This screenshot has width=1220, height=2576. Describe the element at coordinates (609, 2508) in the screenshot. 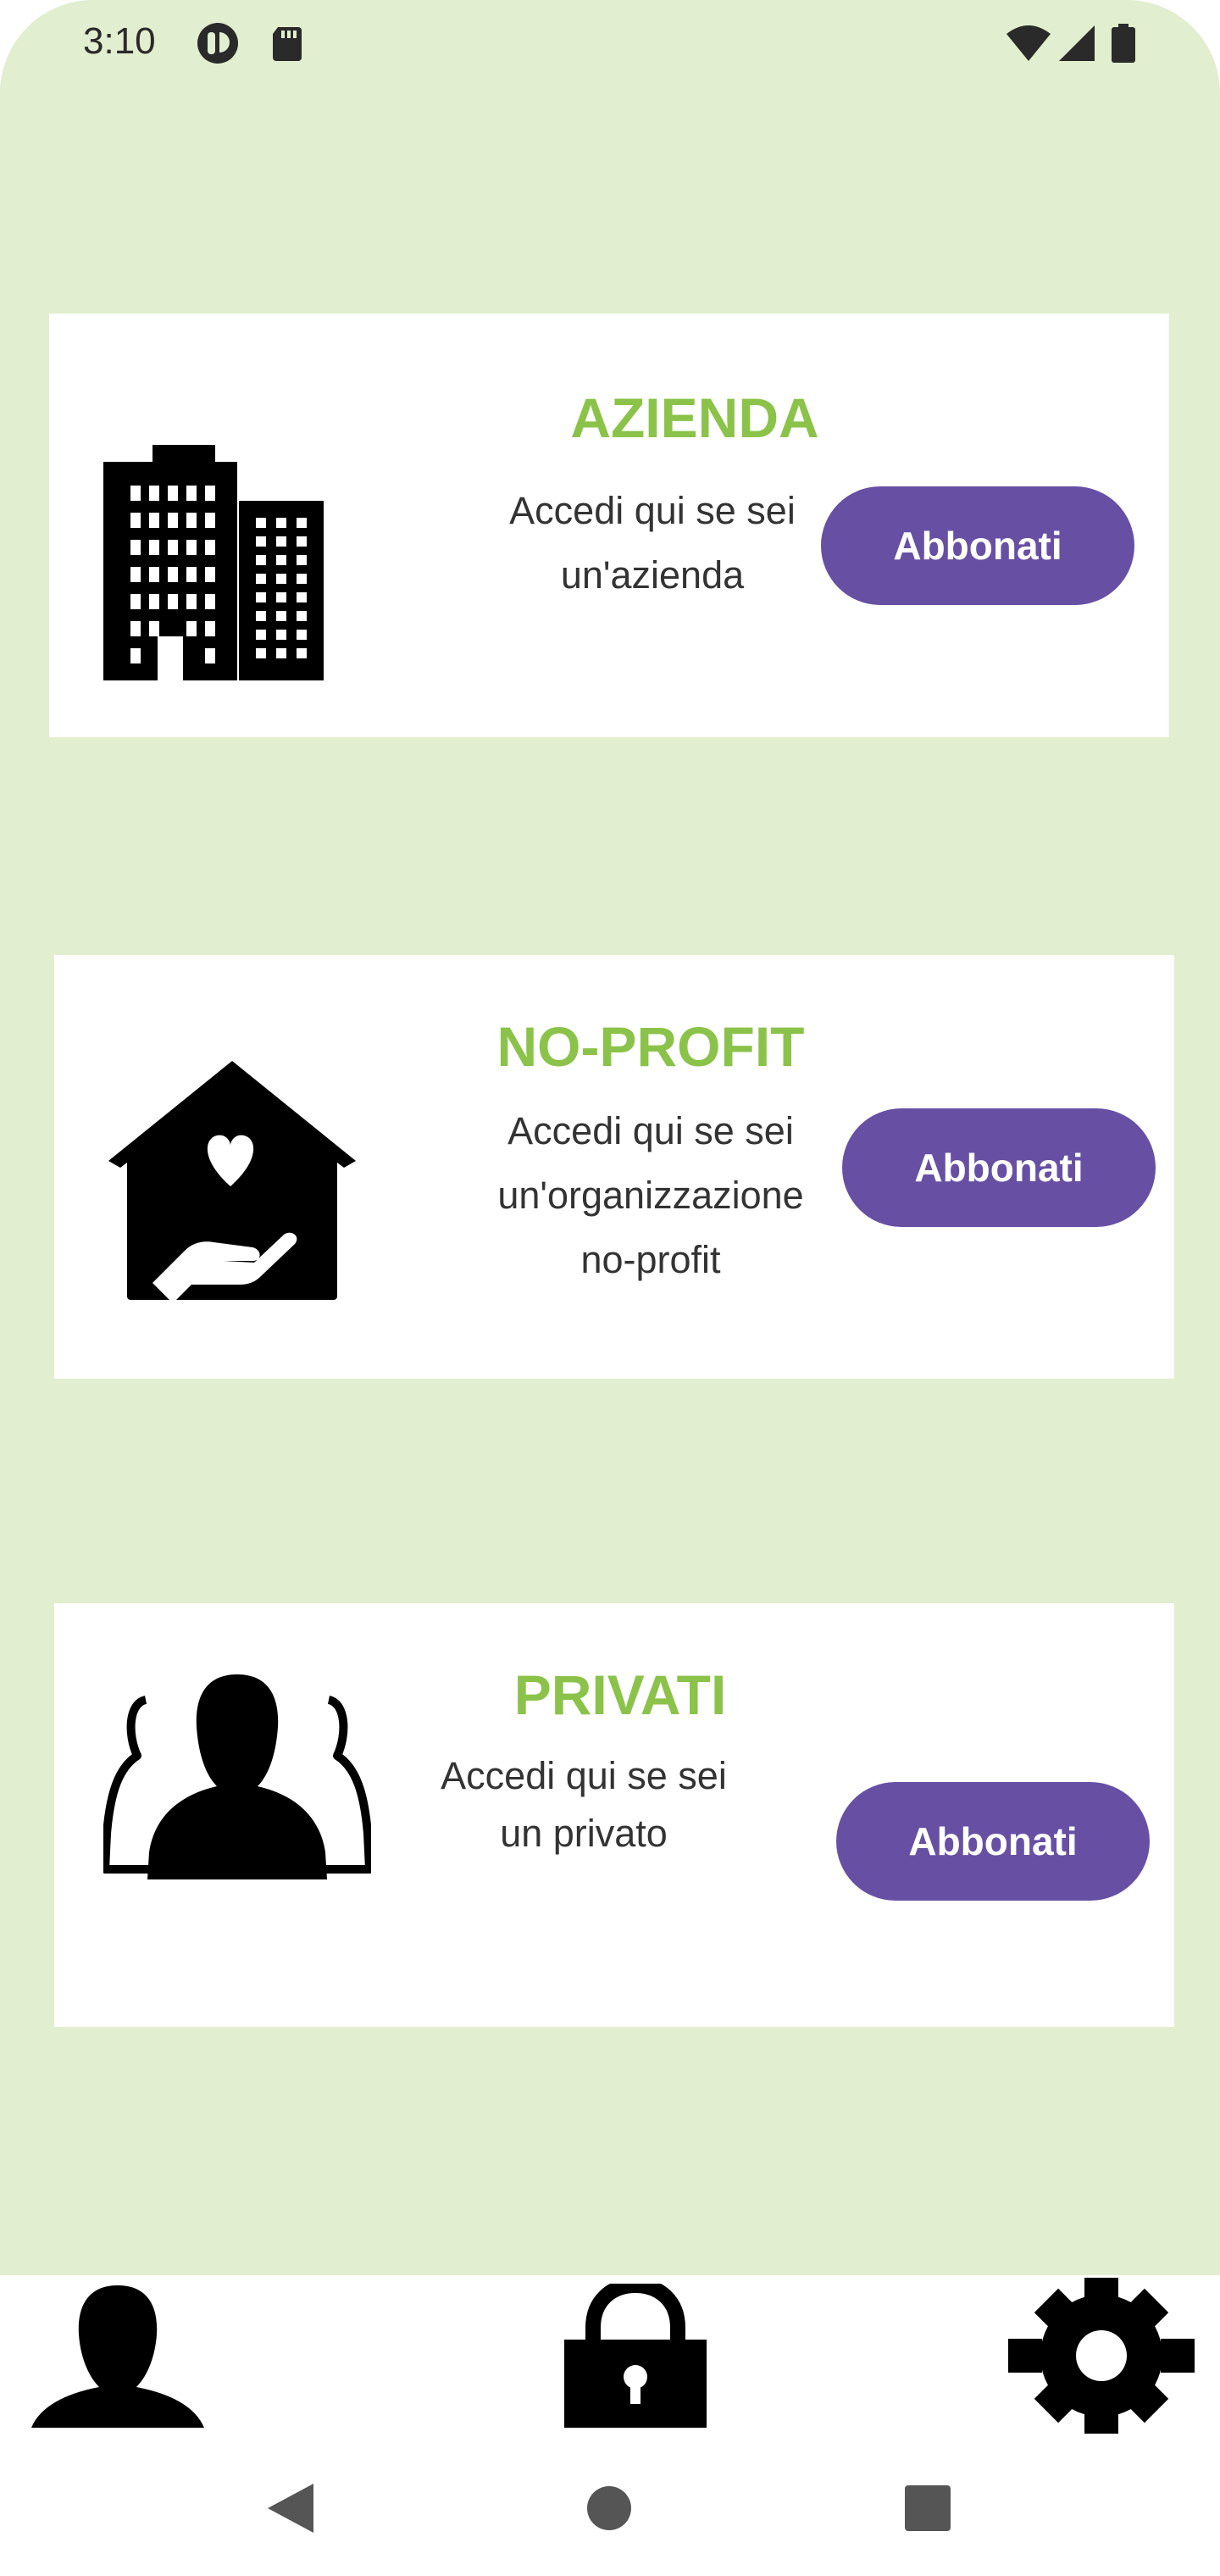

I see `home-icon` at that location.